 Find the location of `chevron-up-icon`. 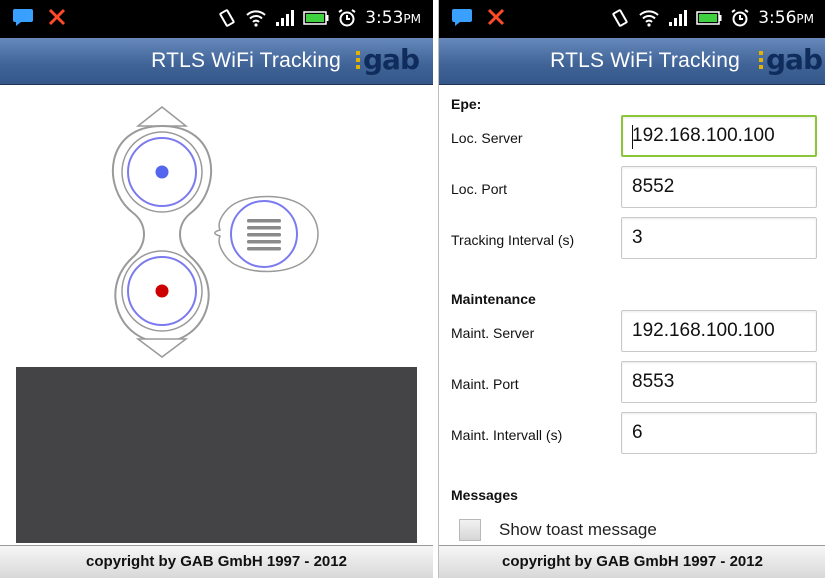

chevron-up-icon is located at coordinates (162, 116).